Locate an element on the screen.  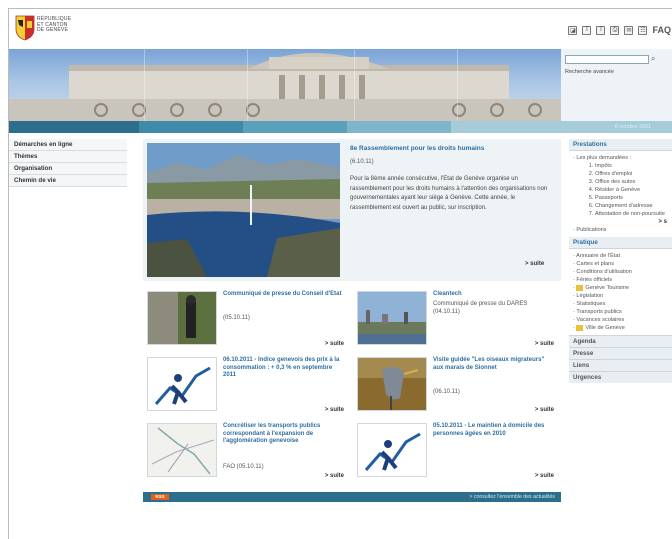
news-date: (06.10.11) is located at coordinates (446, 392).